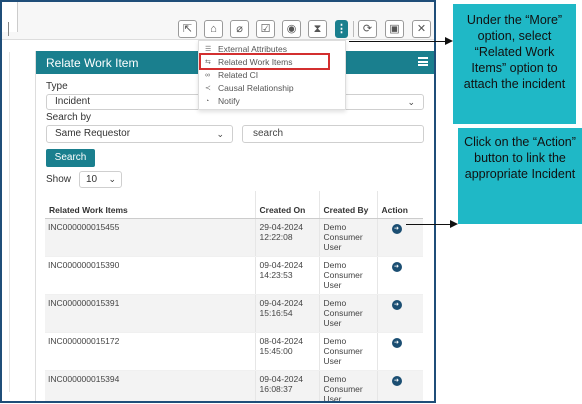  I want to click on work-item-id: INC000000015172, so click(150, 351).